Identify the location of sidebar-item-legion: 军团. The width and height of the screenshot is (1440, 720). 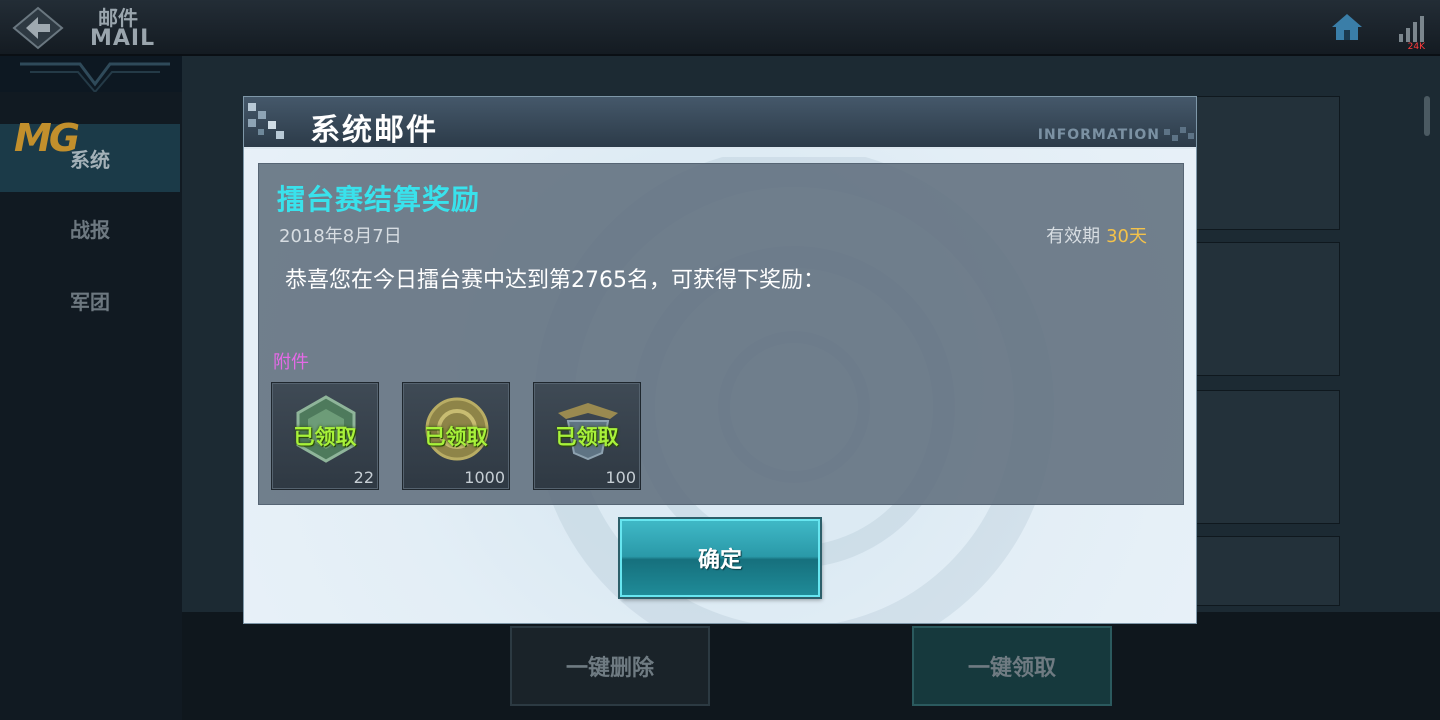
(90, 300).